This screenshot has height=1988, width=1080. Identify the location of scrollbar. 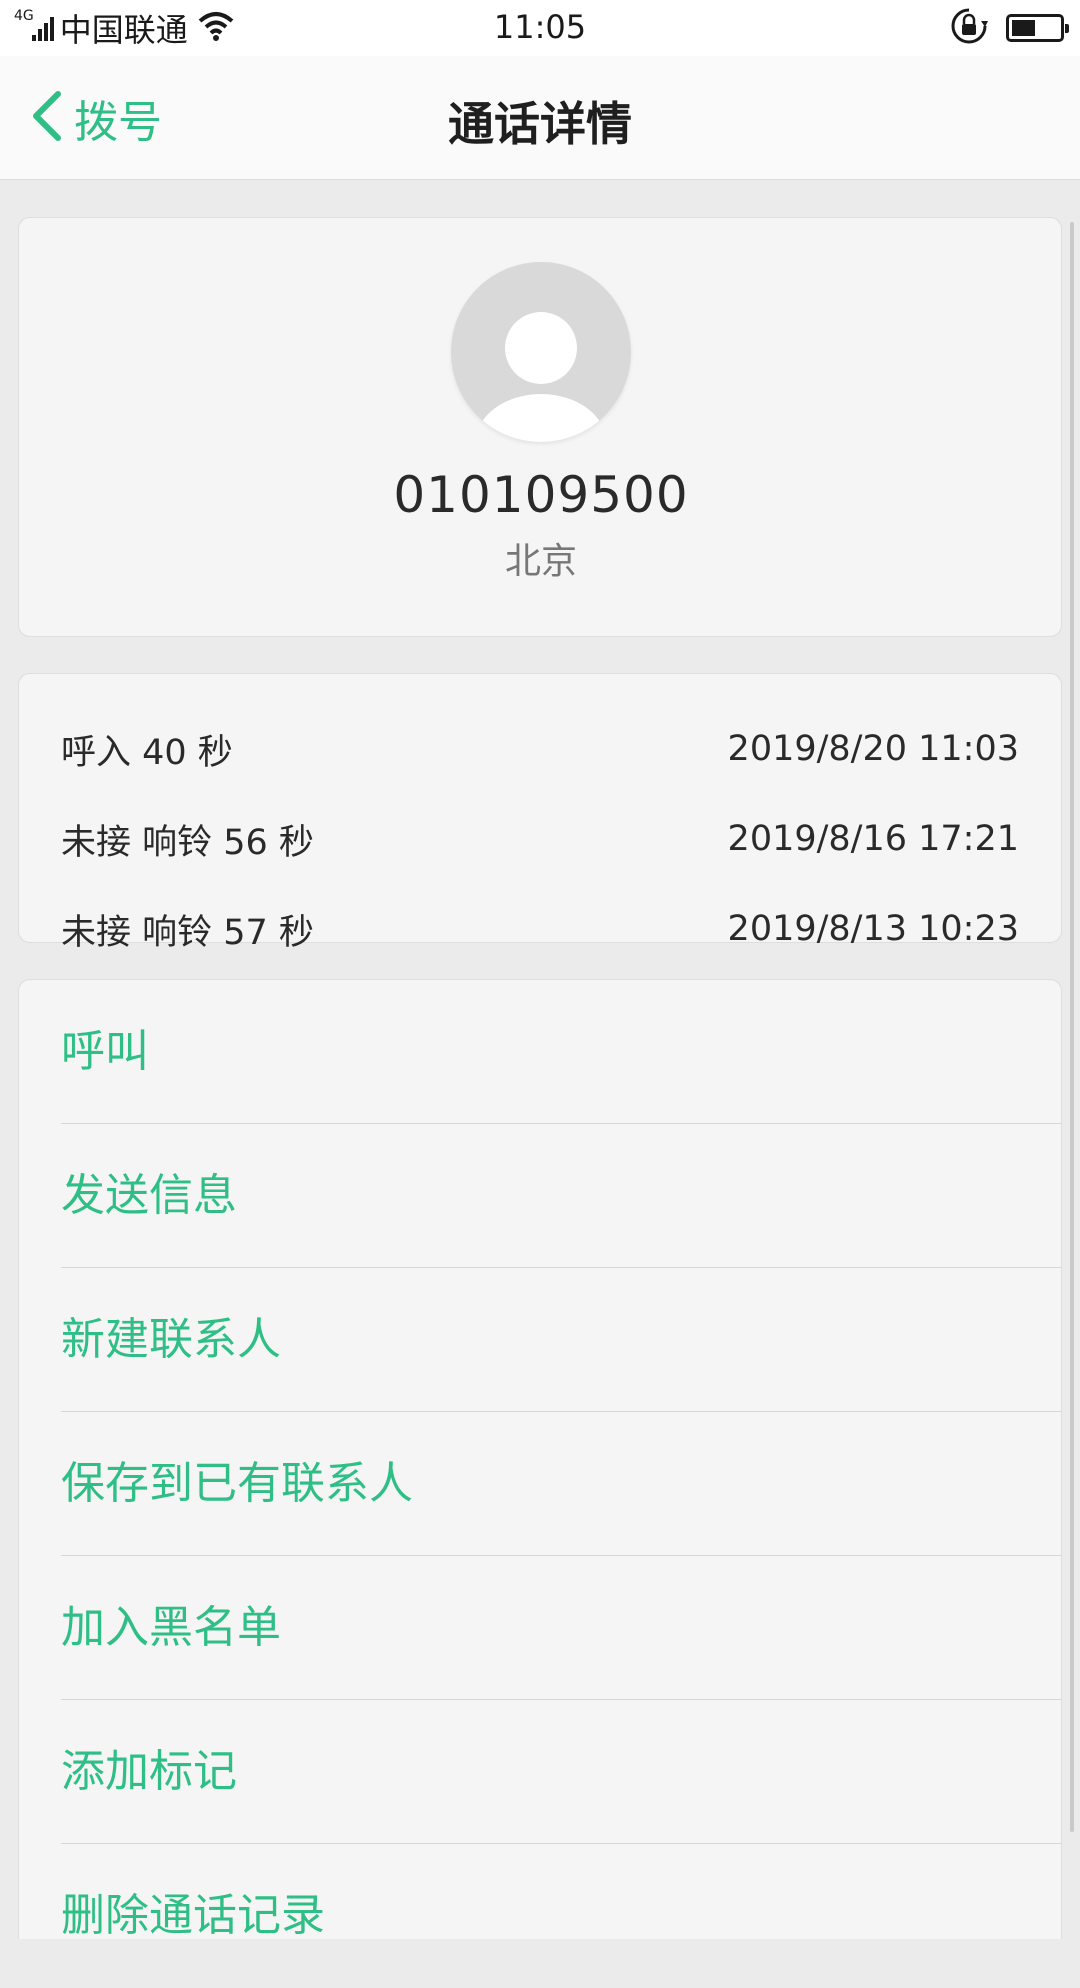
(1072, 1027).